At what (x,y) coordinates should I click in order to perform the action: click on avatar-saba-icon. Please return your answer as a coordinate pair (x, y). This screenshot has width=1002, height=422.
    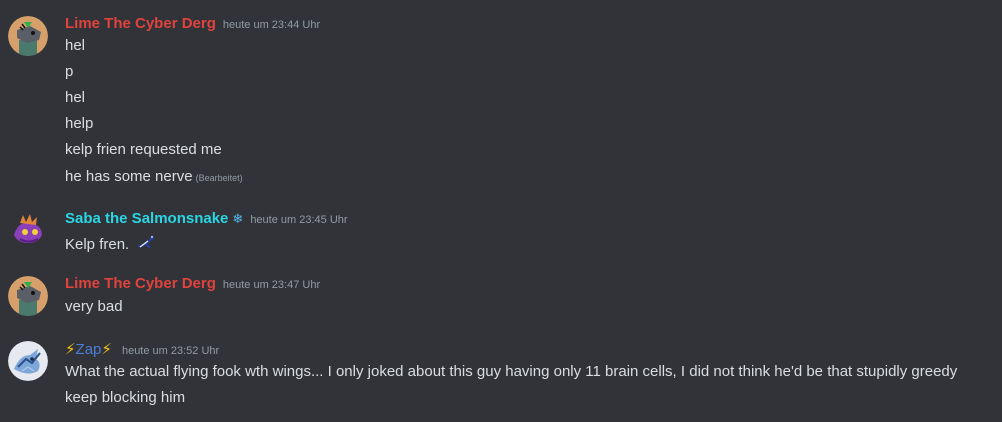
    Looking at the image, I should click on (28, 231).